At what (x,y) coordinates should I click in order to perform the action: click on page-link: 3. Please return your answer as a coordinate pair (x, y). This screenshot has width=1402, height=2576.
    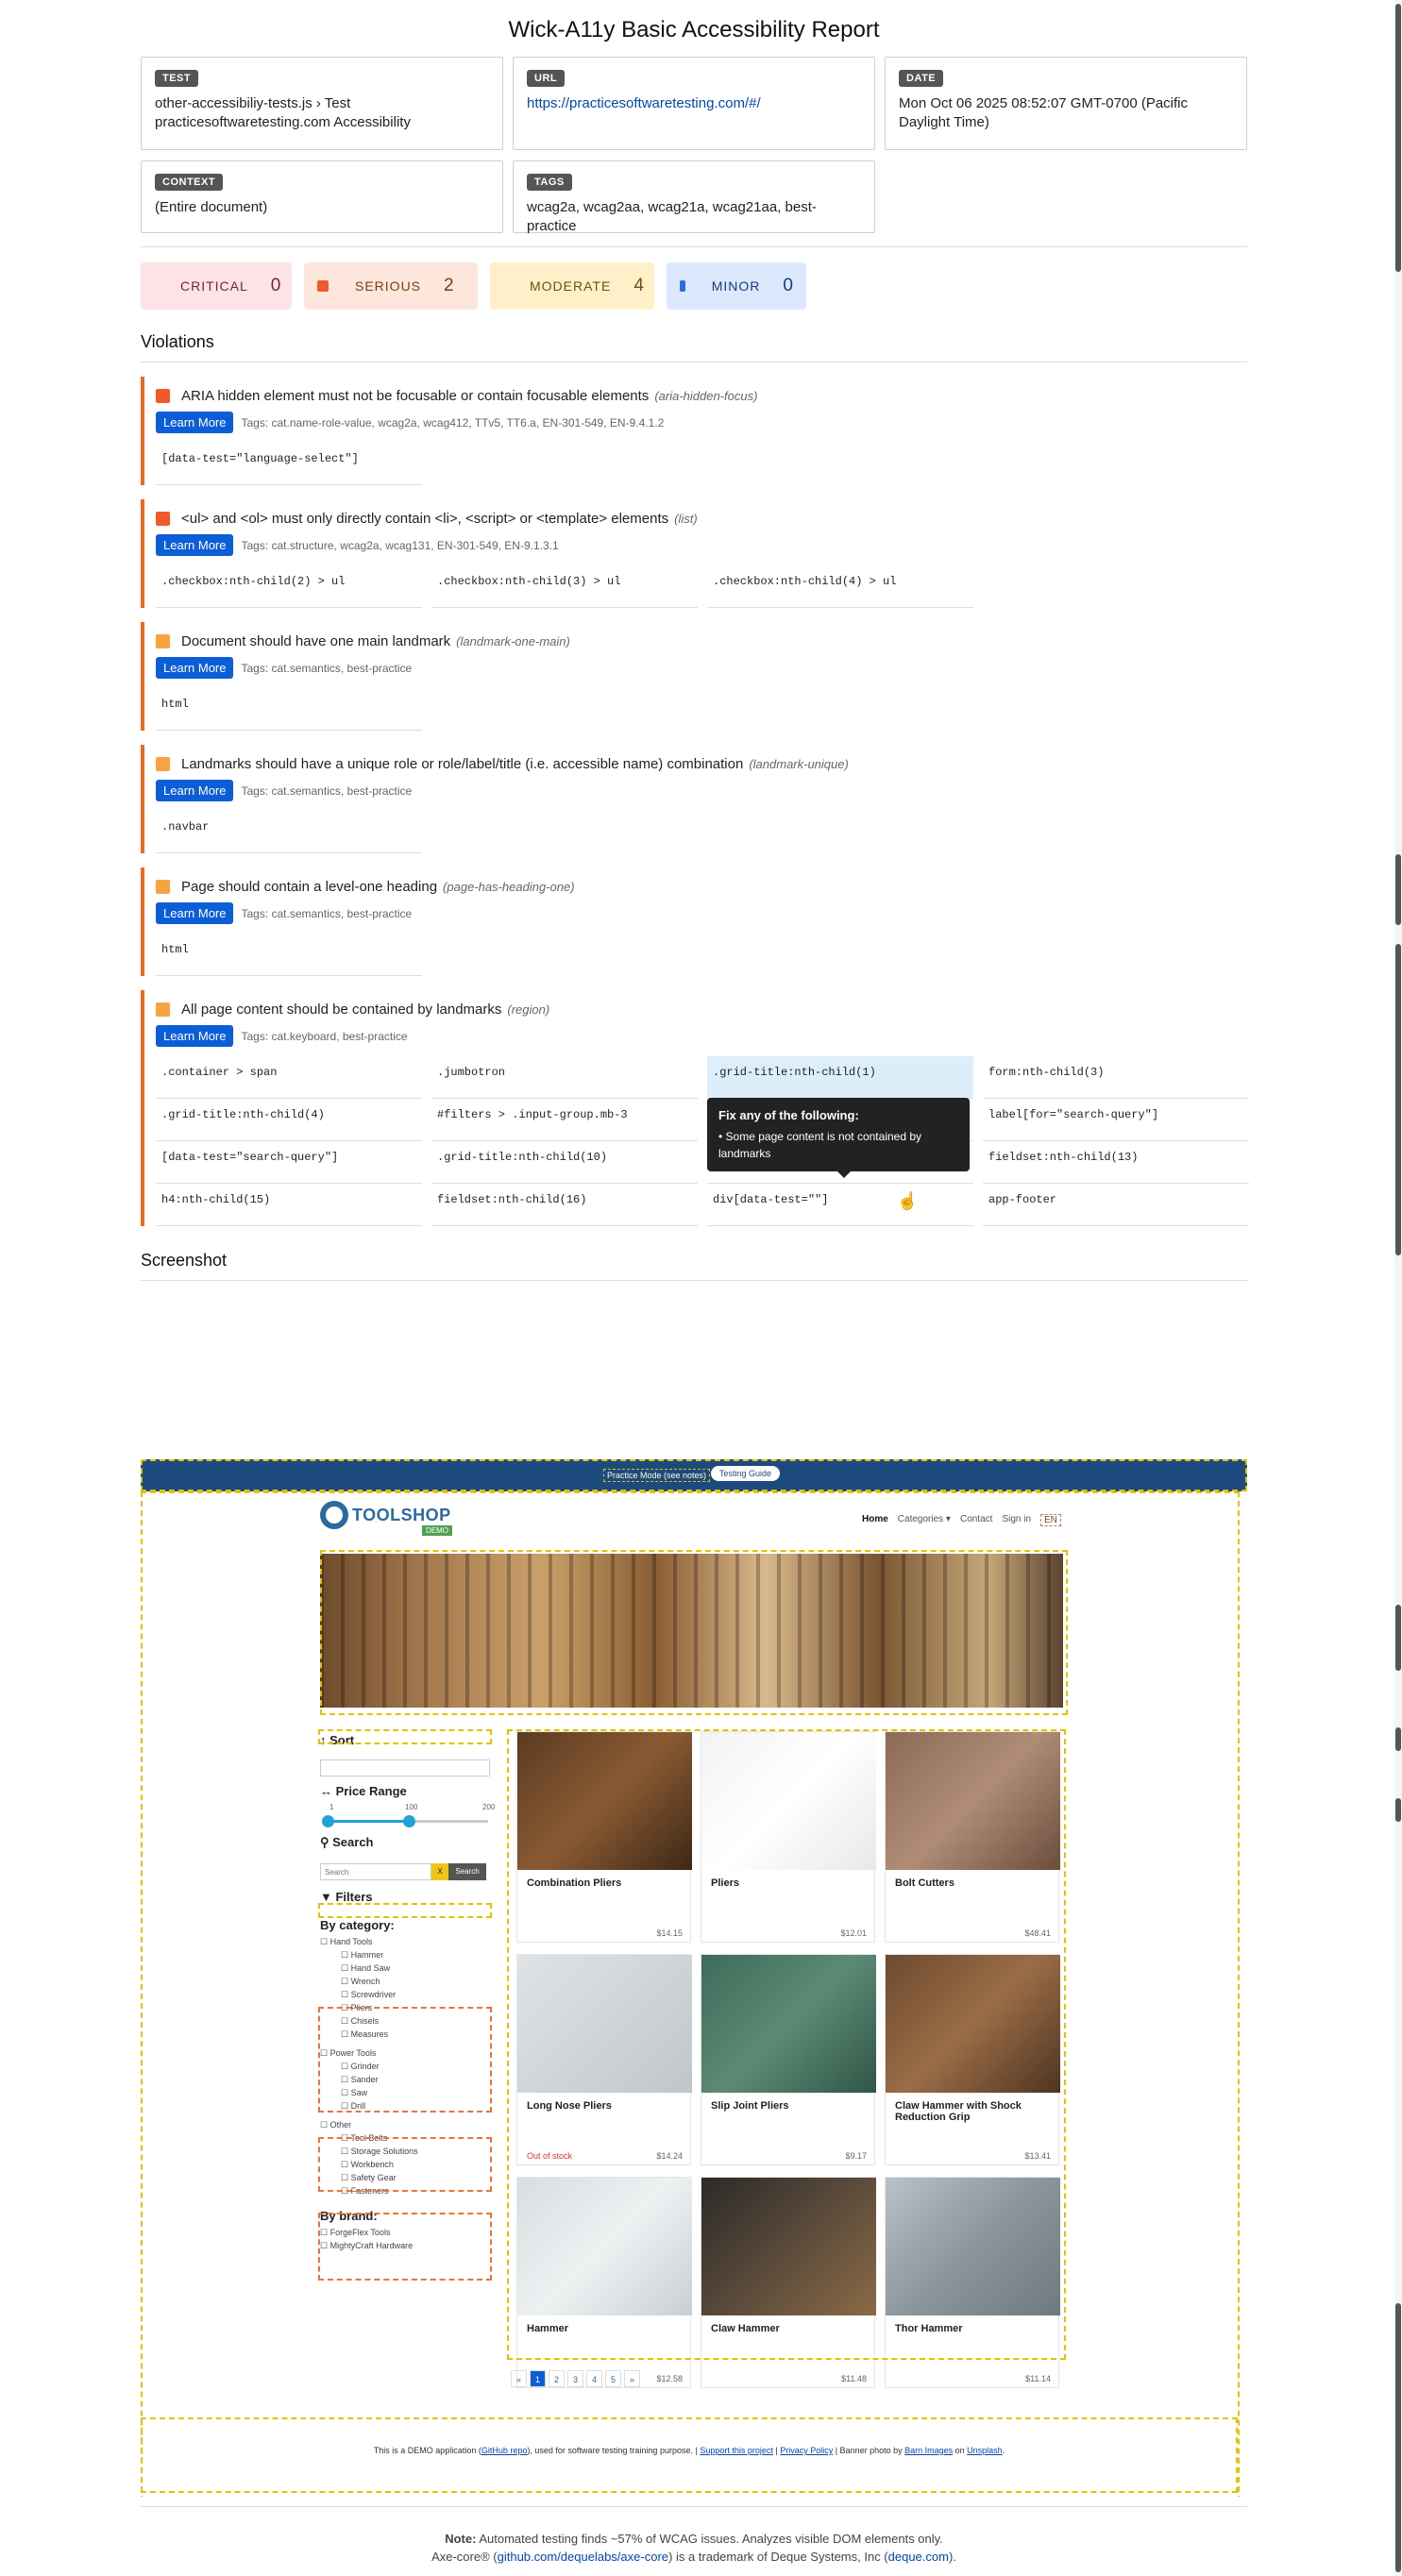
    Looking at the image, I should click on (575, 2378).